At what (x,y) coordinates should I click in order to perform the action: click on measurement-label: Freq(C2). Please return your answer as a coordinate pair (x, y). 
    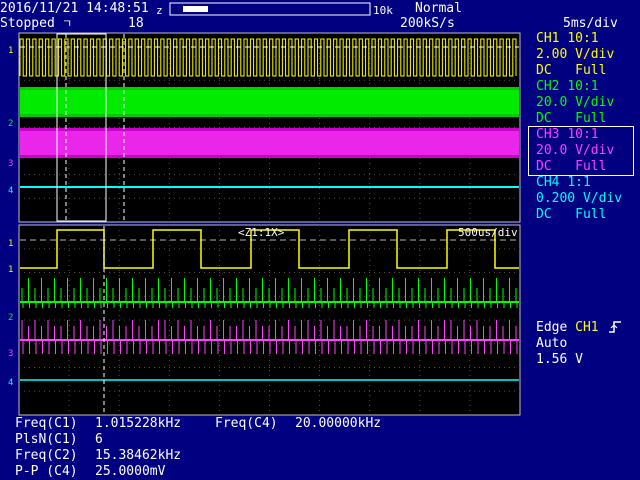
    Looking at the image, I should click on (46, 455).